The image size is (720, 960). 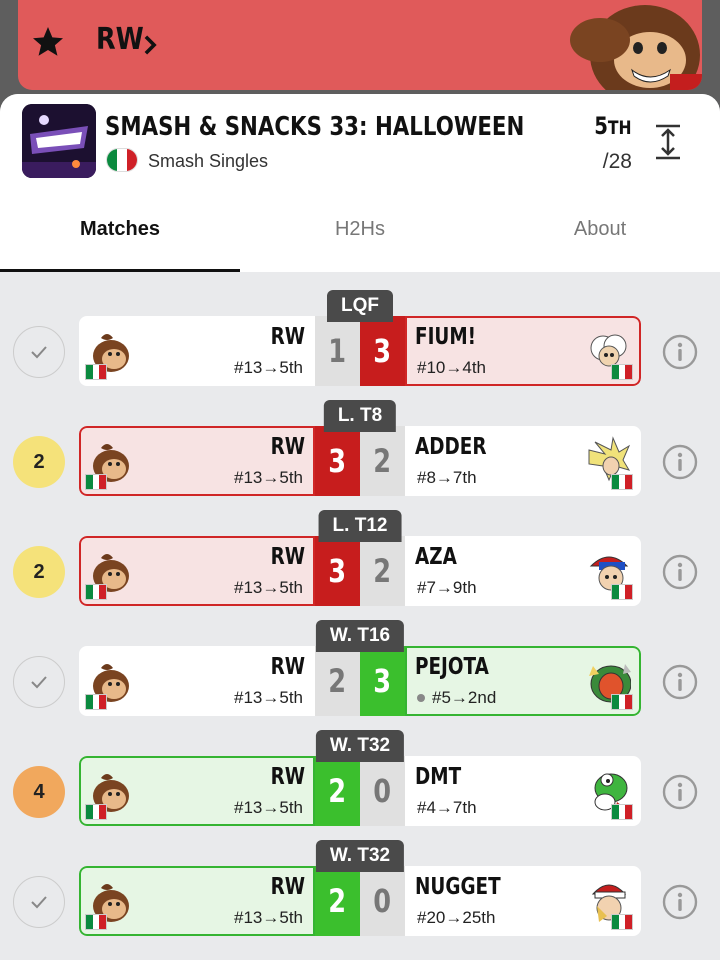 What do you see at coordinates (452, 667) in the screenshot?
I see `player2-name: PEJOTA` at bounding box center [452, 667].